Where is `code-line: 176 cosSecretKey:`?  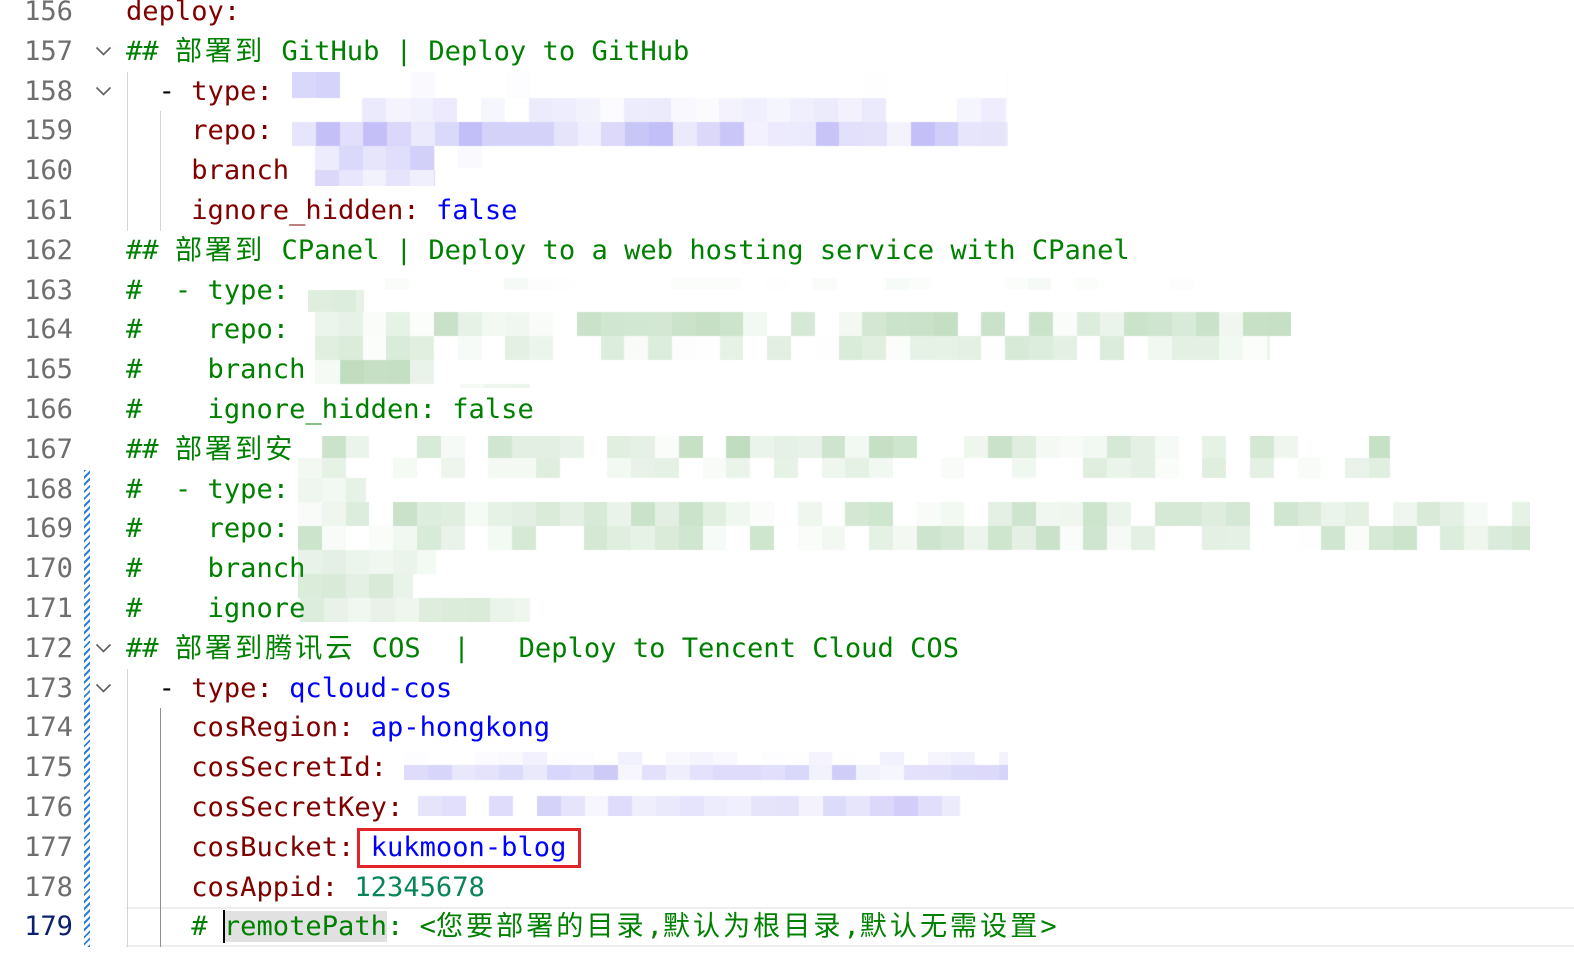
code-line: 176 cosSecretKey: is located at coordinates (787, 808).